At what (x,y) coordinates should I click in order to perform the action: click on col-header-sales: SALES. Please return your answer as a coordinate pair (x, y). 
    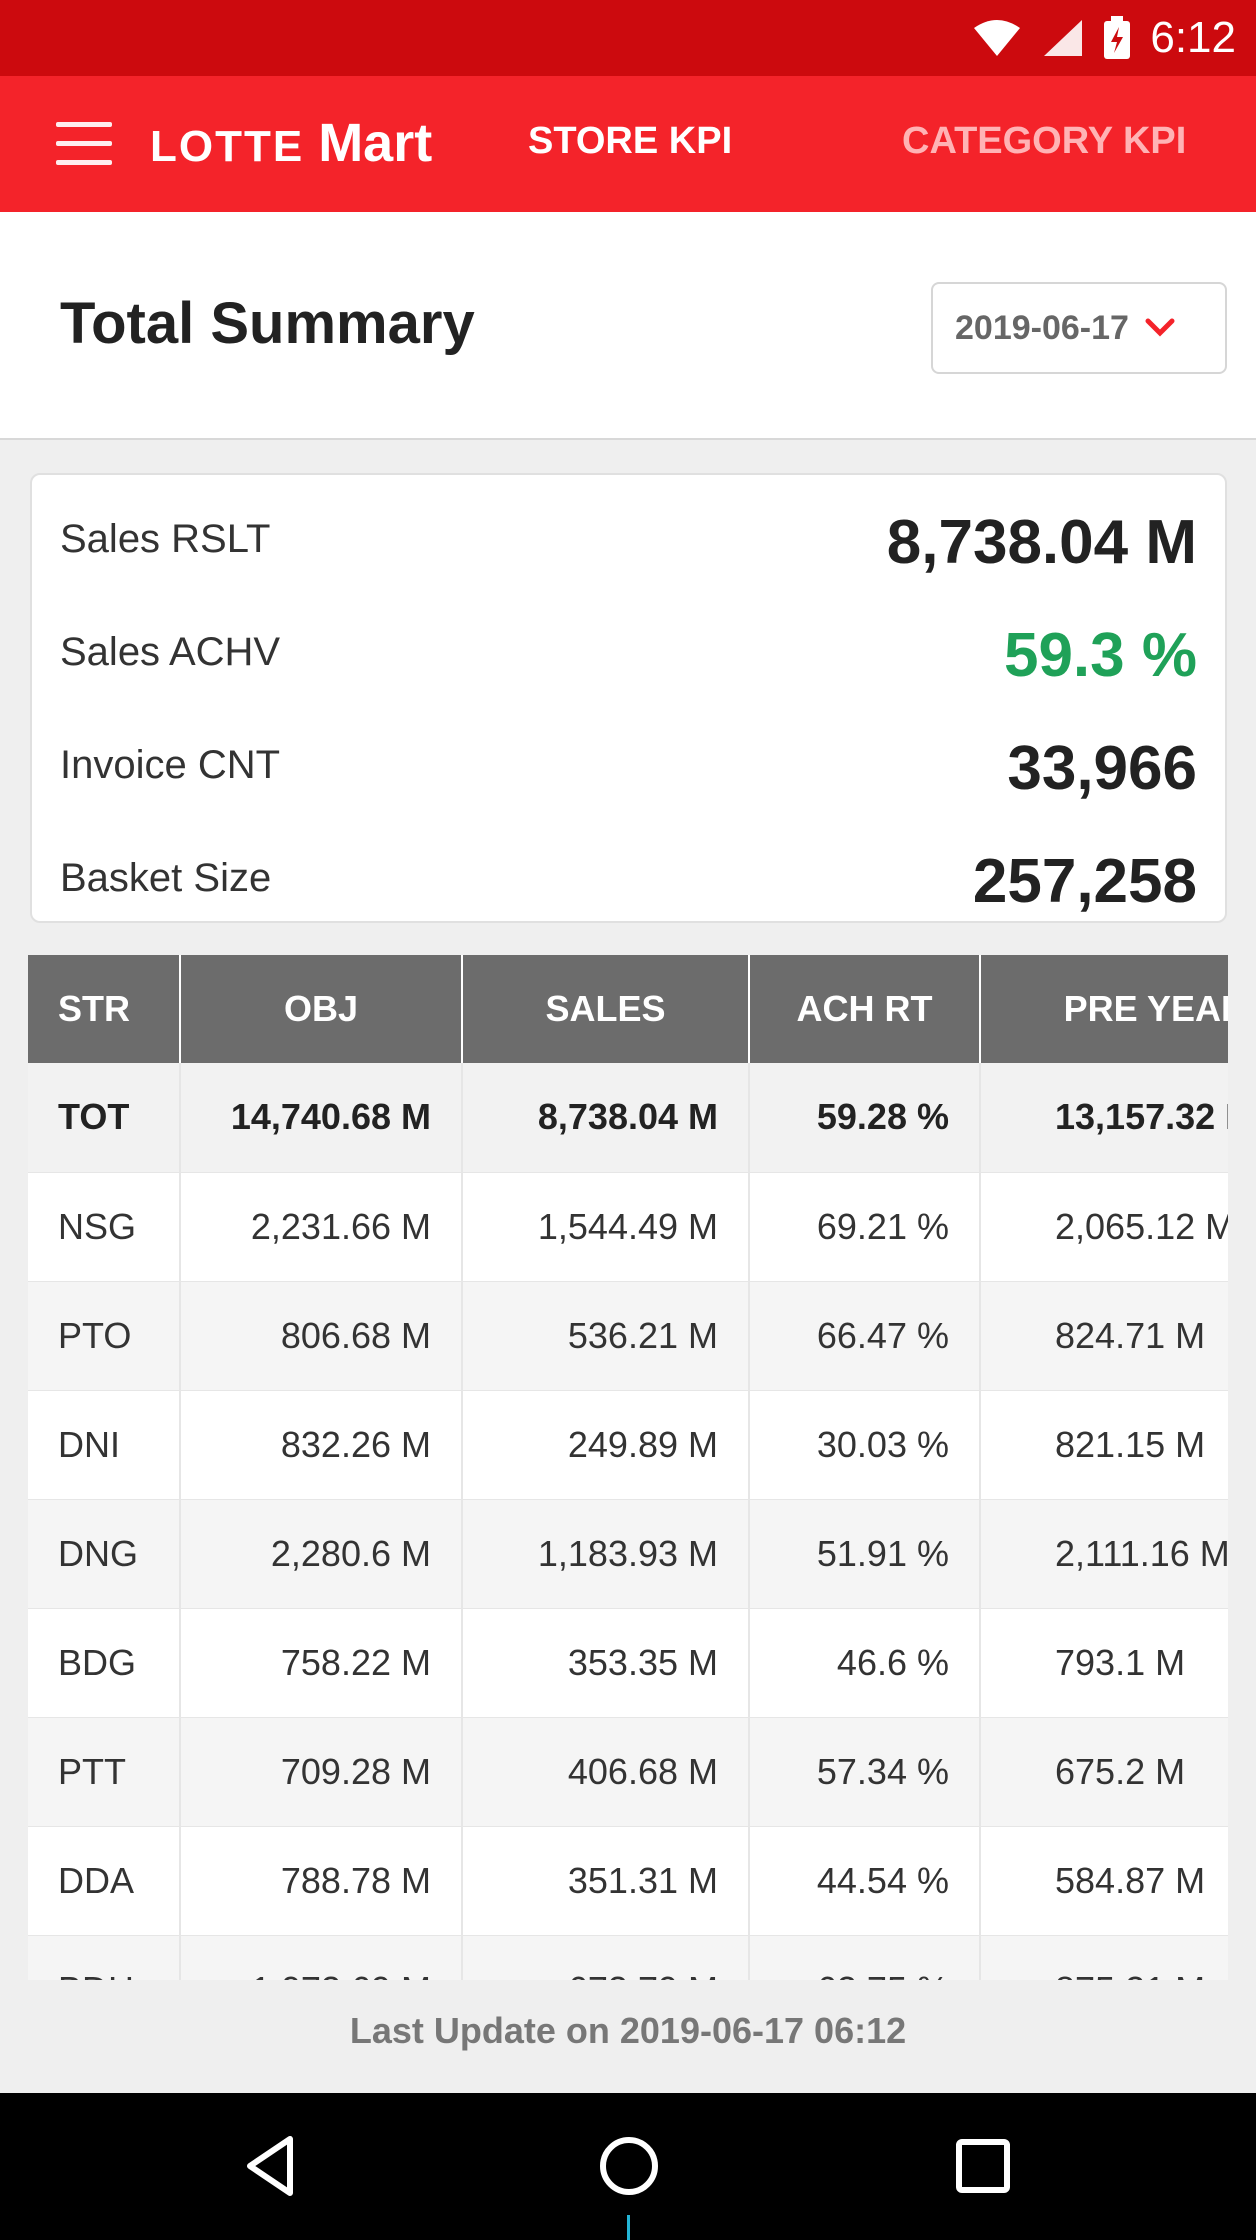
    Looking at the image, I should click on (606, 1009).